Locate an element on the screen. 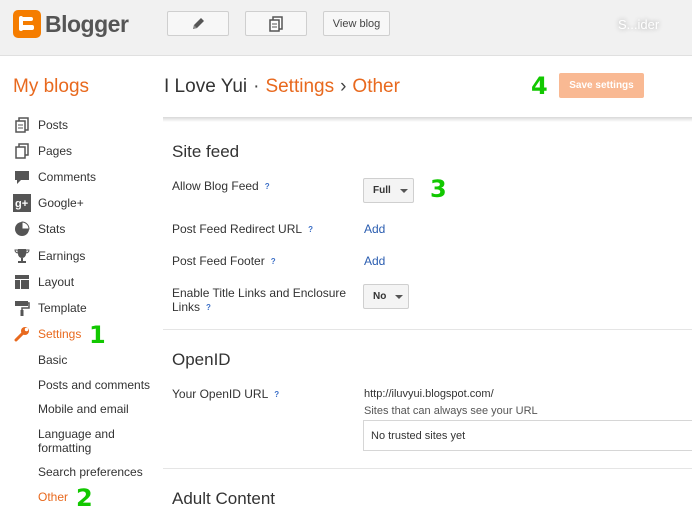  label-text: Allow Blog Feed is located at coordinates (215, 186).